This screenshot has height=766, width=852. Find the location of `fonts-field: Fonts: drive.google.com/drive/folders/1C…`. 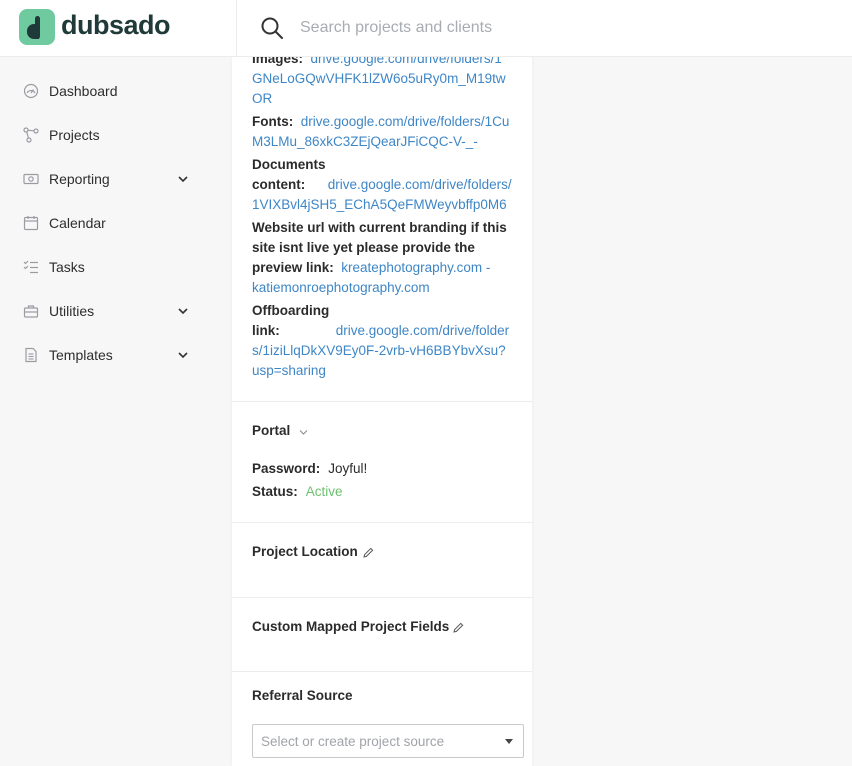

fonts-field: Fonts: drive.google.com/drive/folders/1C… is located at coordinates (382, 132).